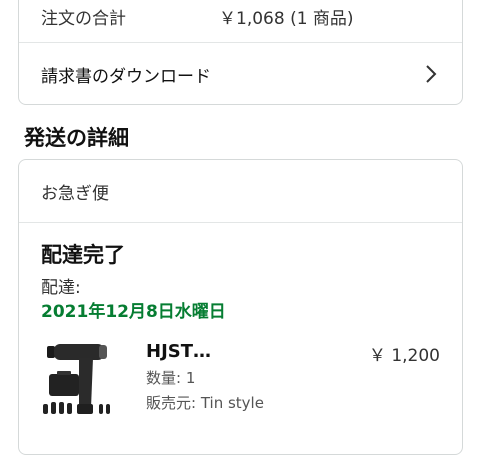 This screenshot has width=480, height=458. Describe the element at coordinates (133, 312) in the screenshot. I see `delivery-date: 2021年12月8日水曜日` at that location.